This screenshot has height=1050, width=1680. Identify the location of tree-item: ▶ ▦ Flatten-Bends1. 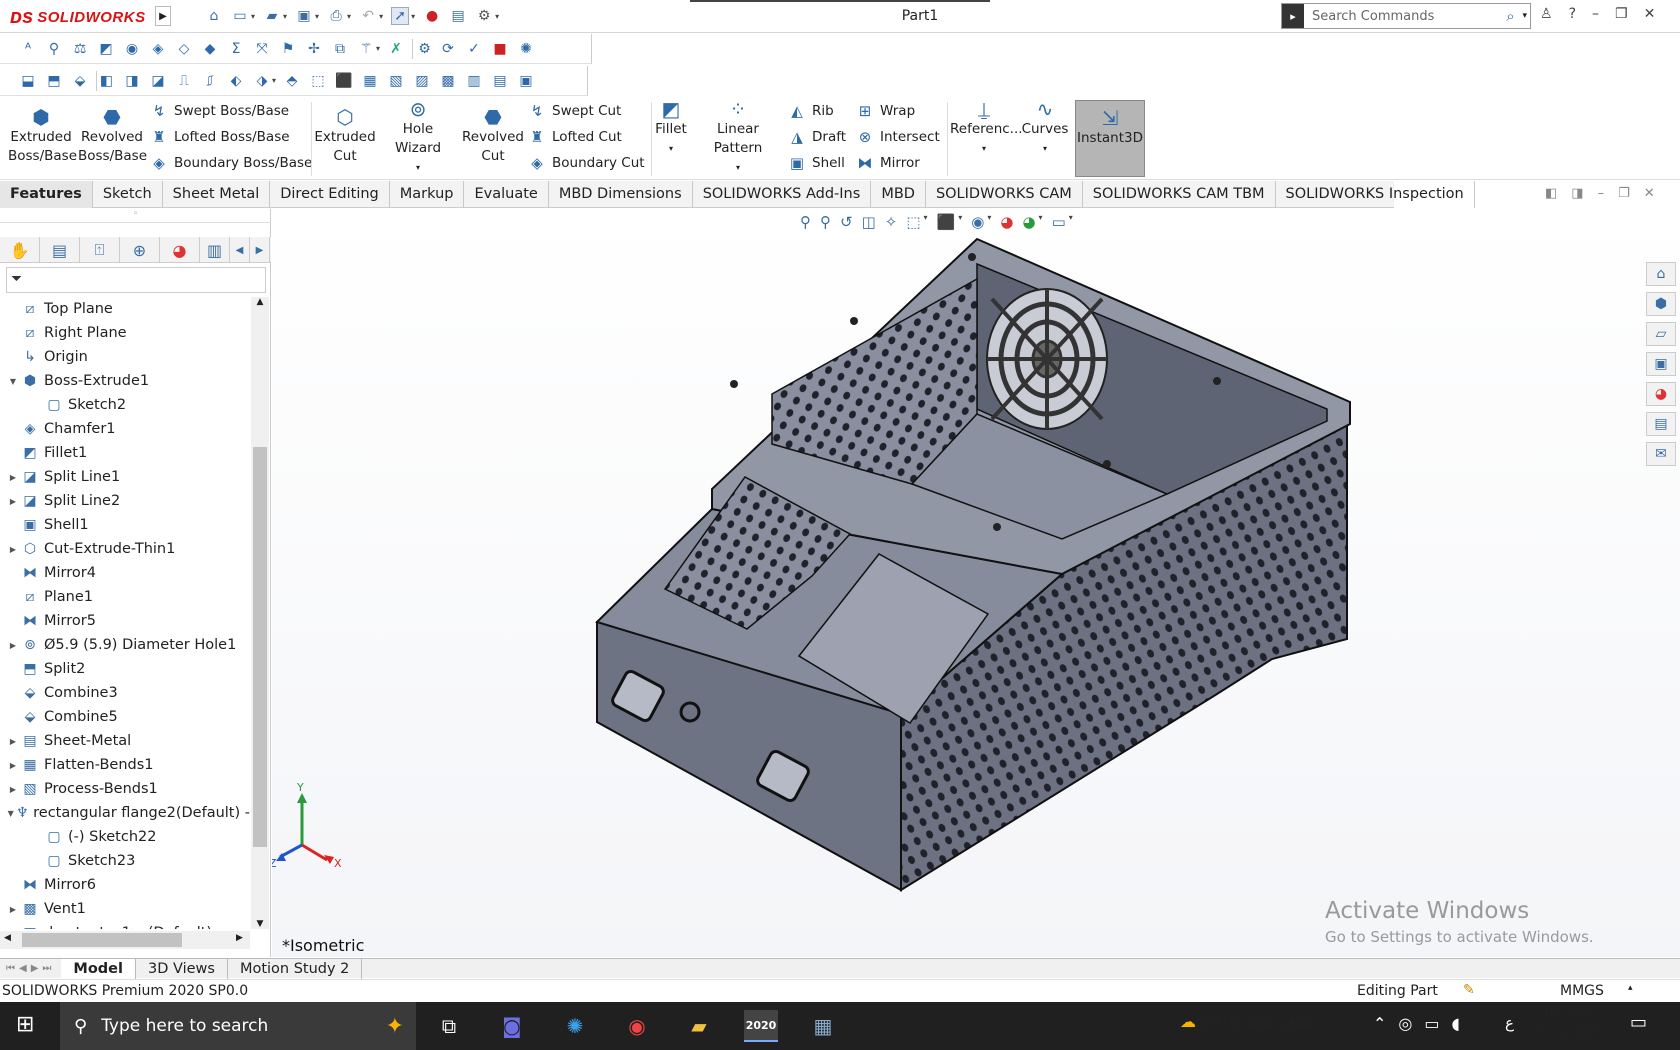
(125, 765).